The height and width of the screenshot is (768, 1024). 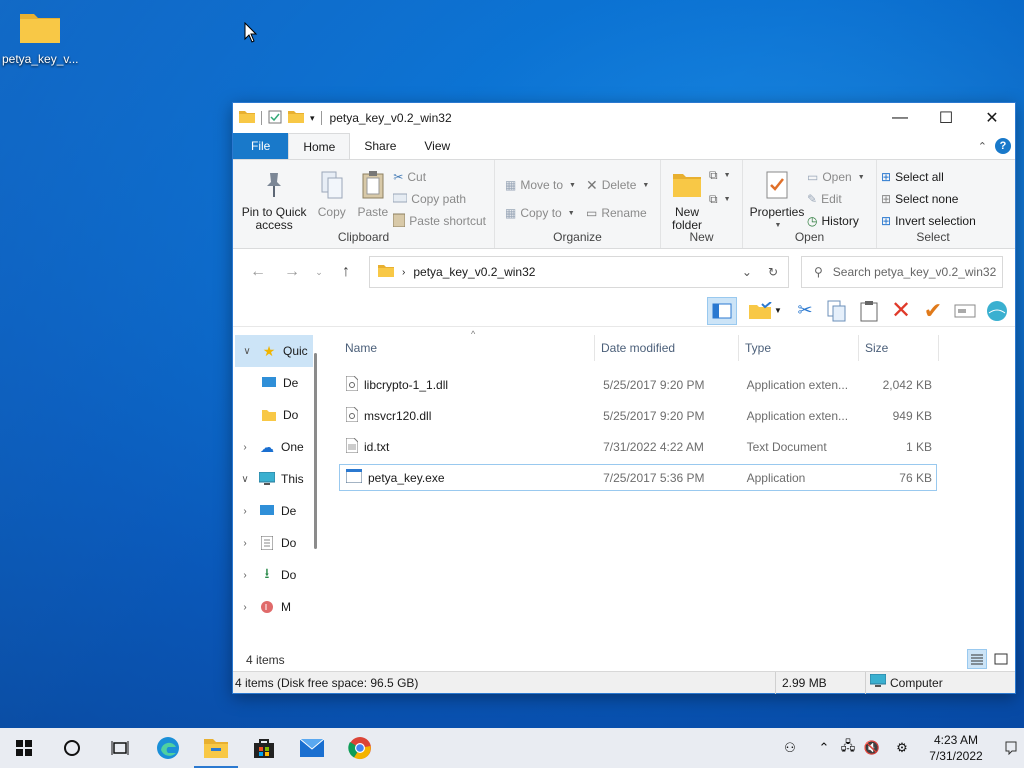 What do you see at coordinates (327, 682) in the screenshot?
I see `status-summary: 4 items (Disk free space: 96.5 GB)` at bounding box center [327, 682].